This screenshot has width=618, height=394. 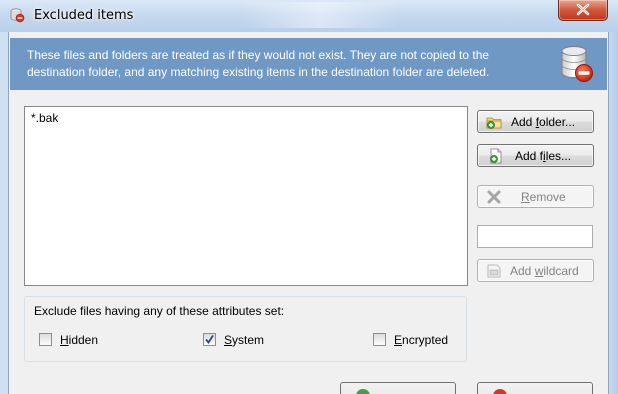 I want to click on window-title: Excluded items, so click(x=84, y=15).